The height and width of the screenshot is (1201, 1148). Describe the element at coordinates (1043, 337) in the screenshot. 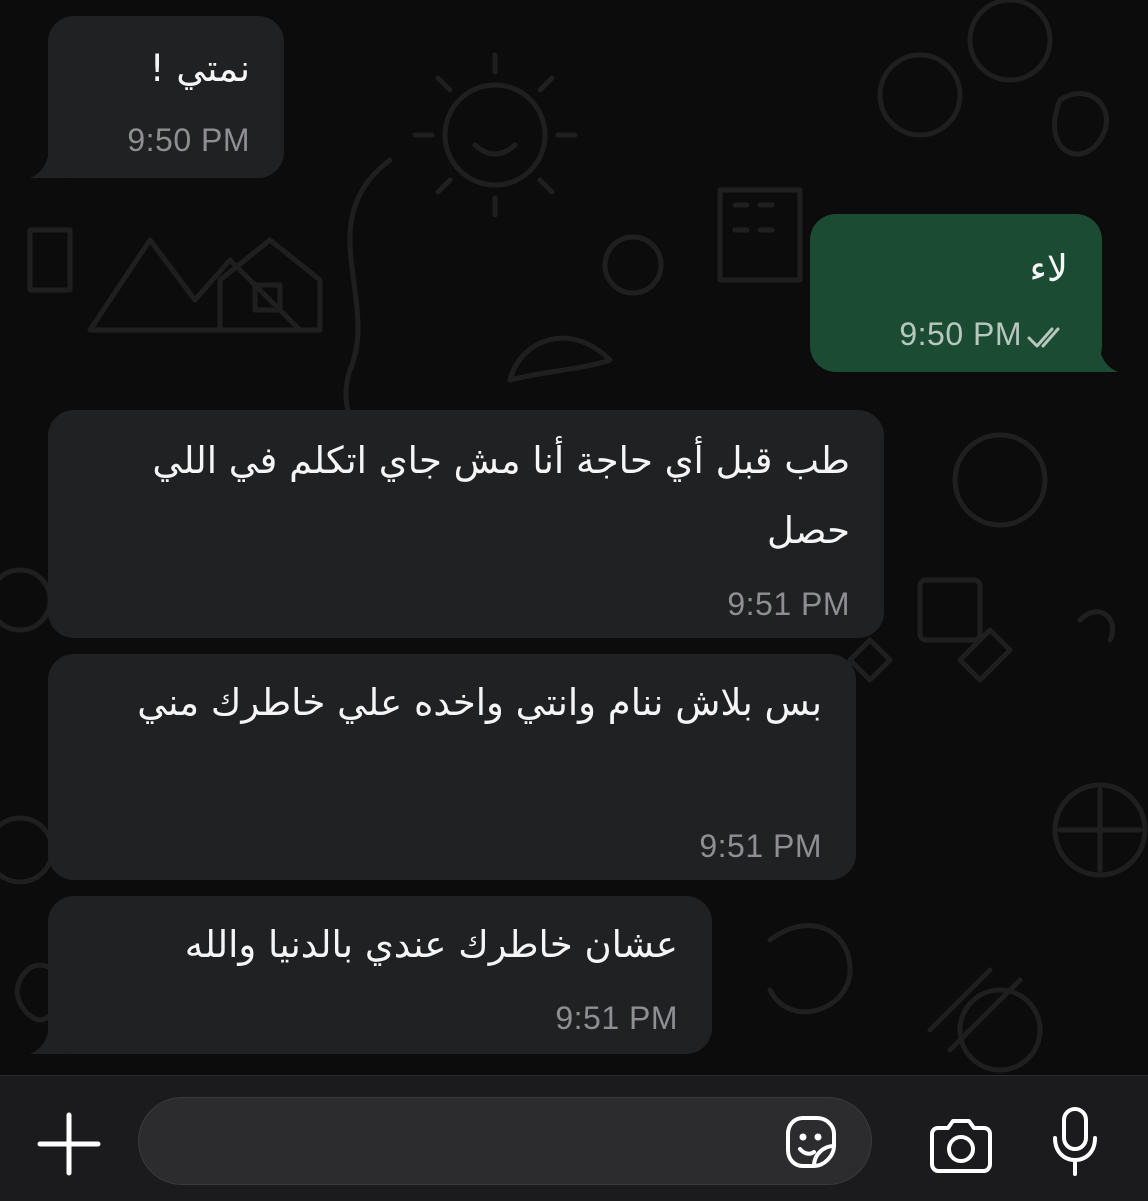

I see `double-check-icon` at that location.